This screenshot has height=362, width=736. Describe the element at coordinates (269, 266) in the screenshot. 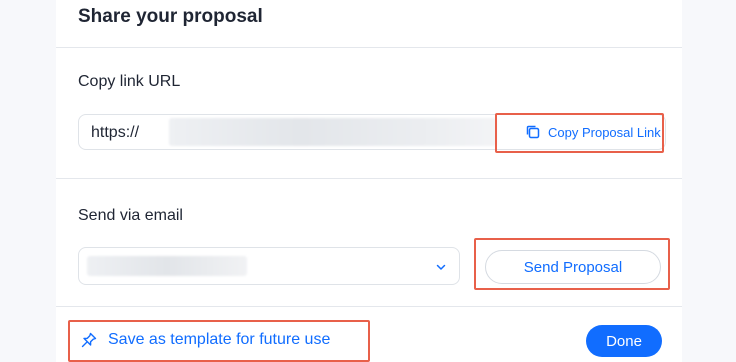

I see `email-recipient-select` at that location.